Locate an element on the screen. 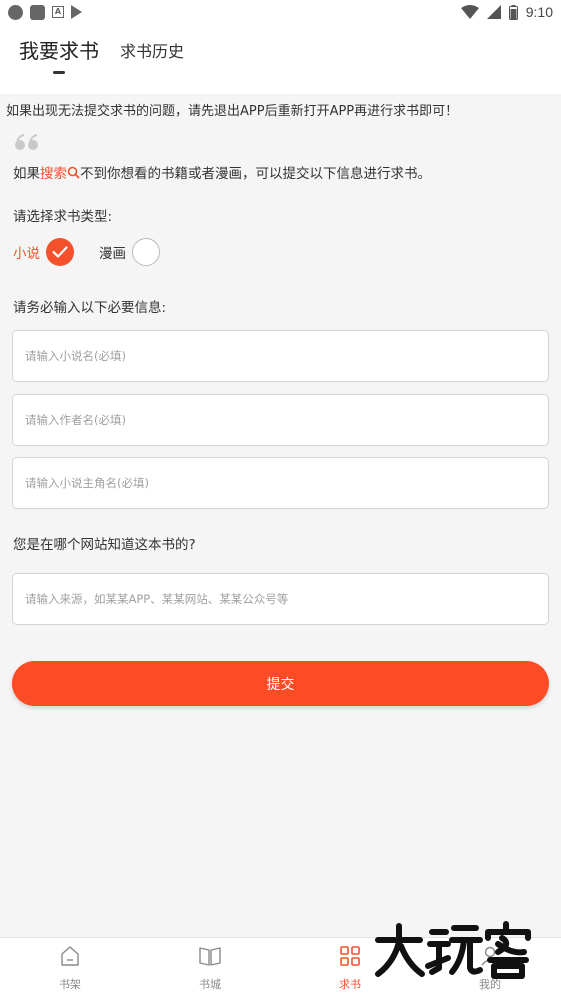 This screenshot has width=561, height=999. author-name-field is located at coordinates (280, 420).